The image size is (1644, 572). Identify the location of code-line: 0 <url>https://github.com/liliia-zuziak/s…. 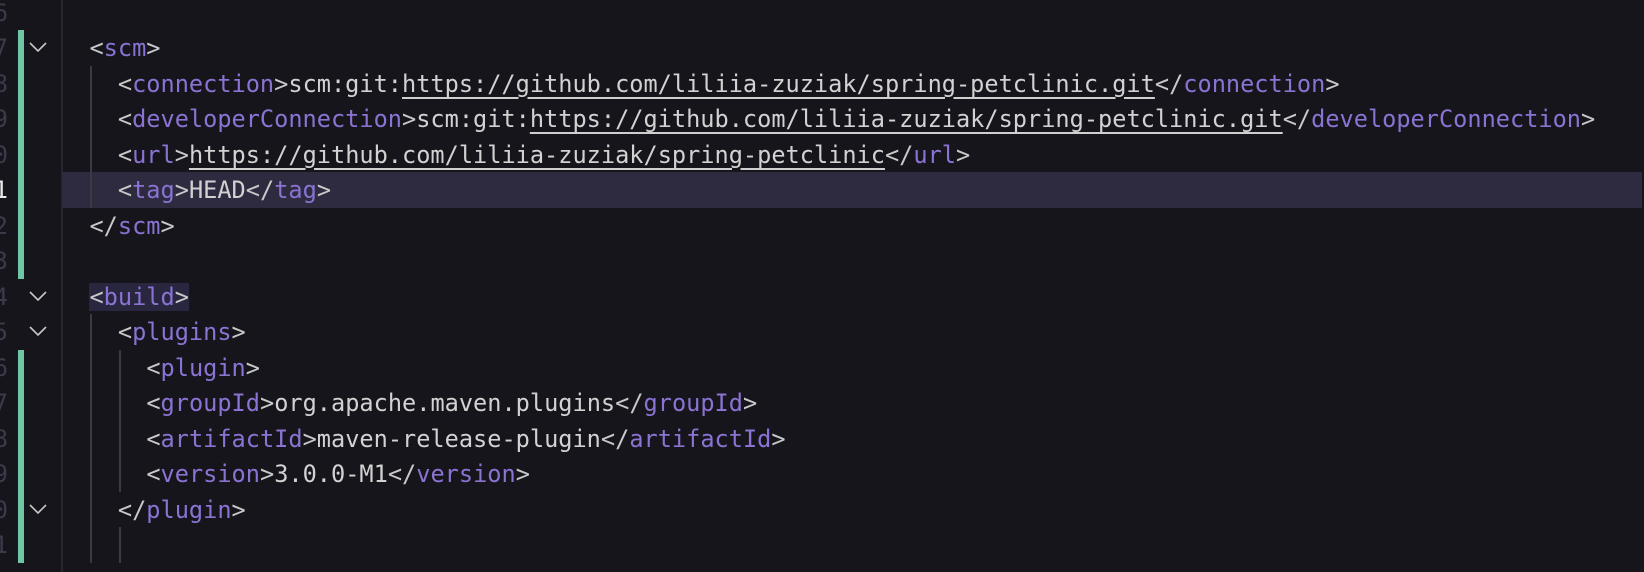
(822, 154).